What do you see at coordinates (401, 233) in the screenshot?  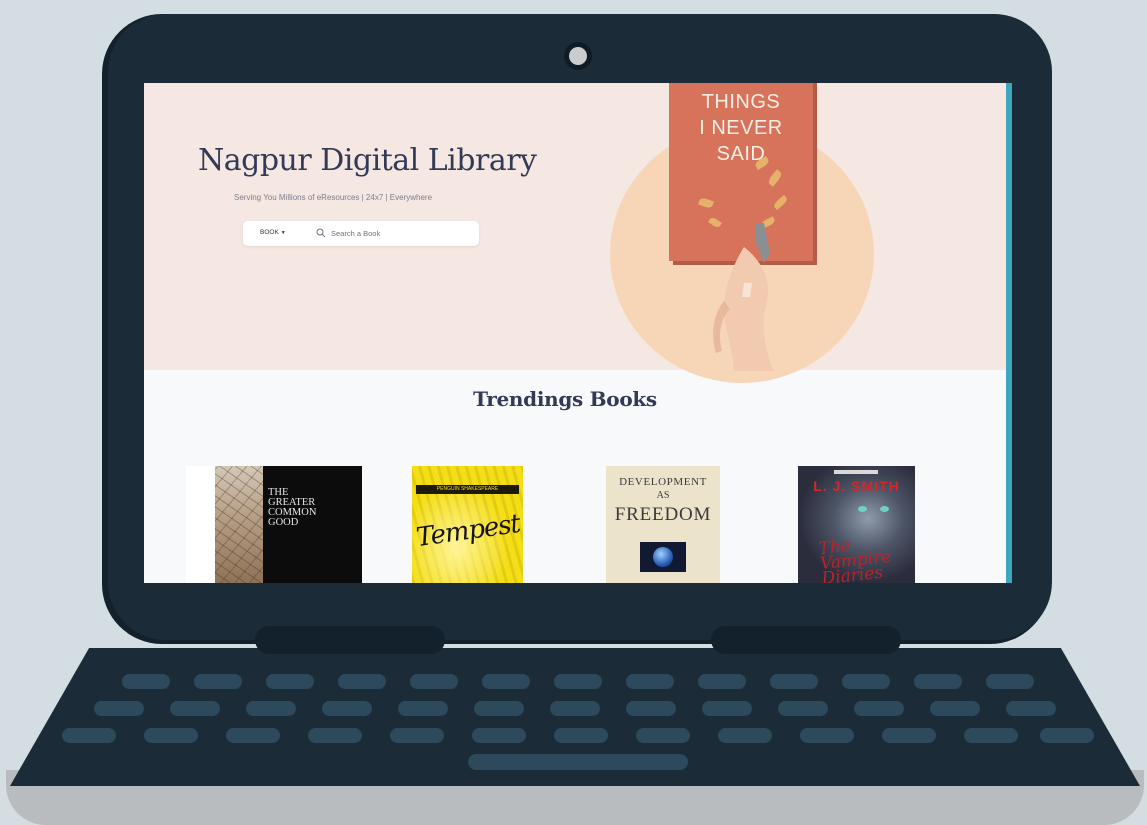 I see `search-input` at bounding box center [401, 233].